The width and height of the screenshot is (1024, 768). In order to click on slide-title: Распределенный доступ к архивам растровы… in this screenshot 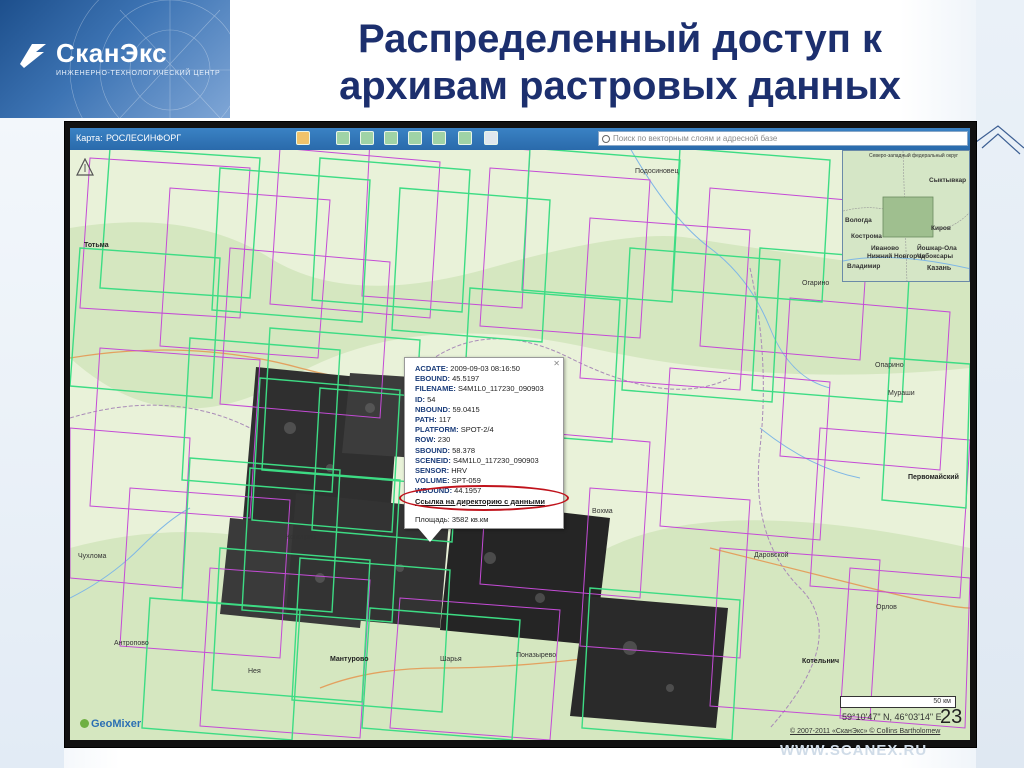, I will do `click(620, 63)`.